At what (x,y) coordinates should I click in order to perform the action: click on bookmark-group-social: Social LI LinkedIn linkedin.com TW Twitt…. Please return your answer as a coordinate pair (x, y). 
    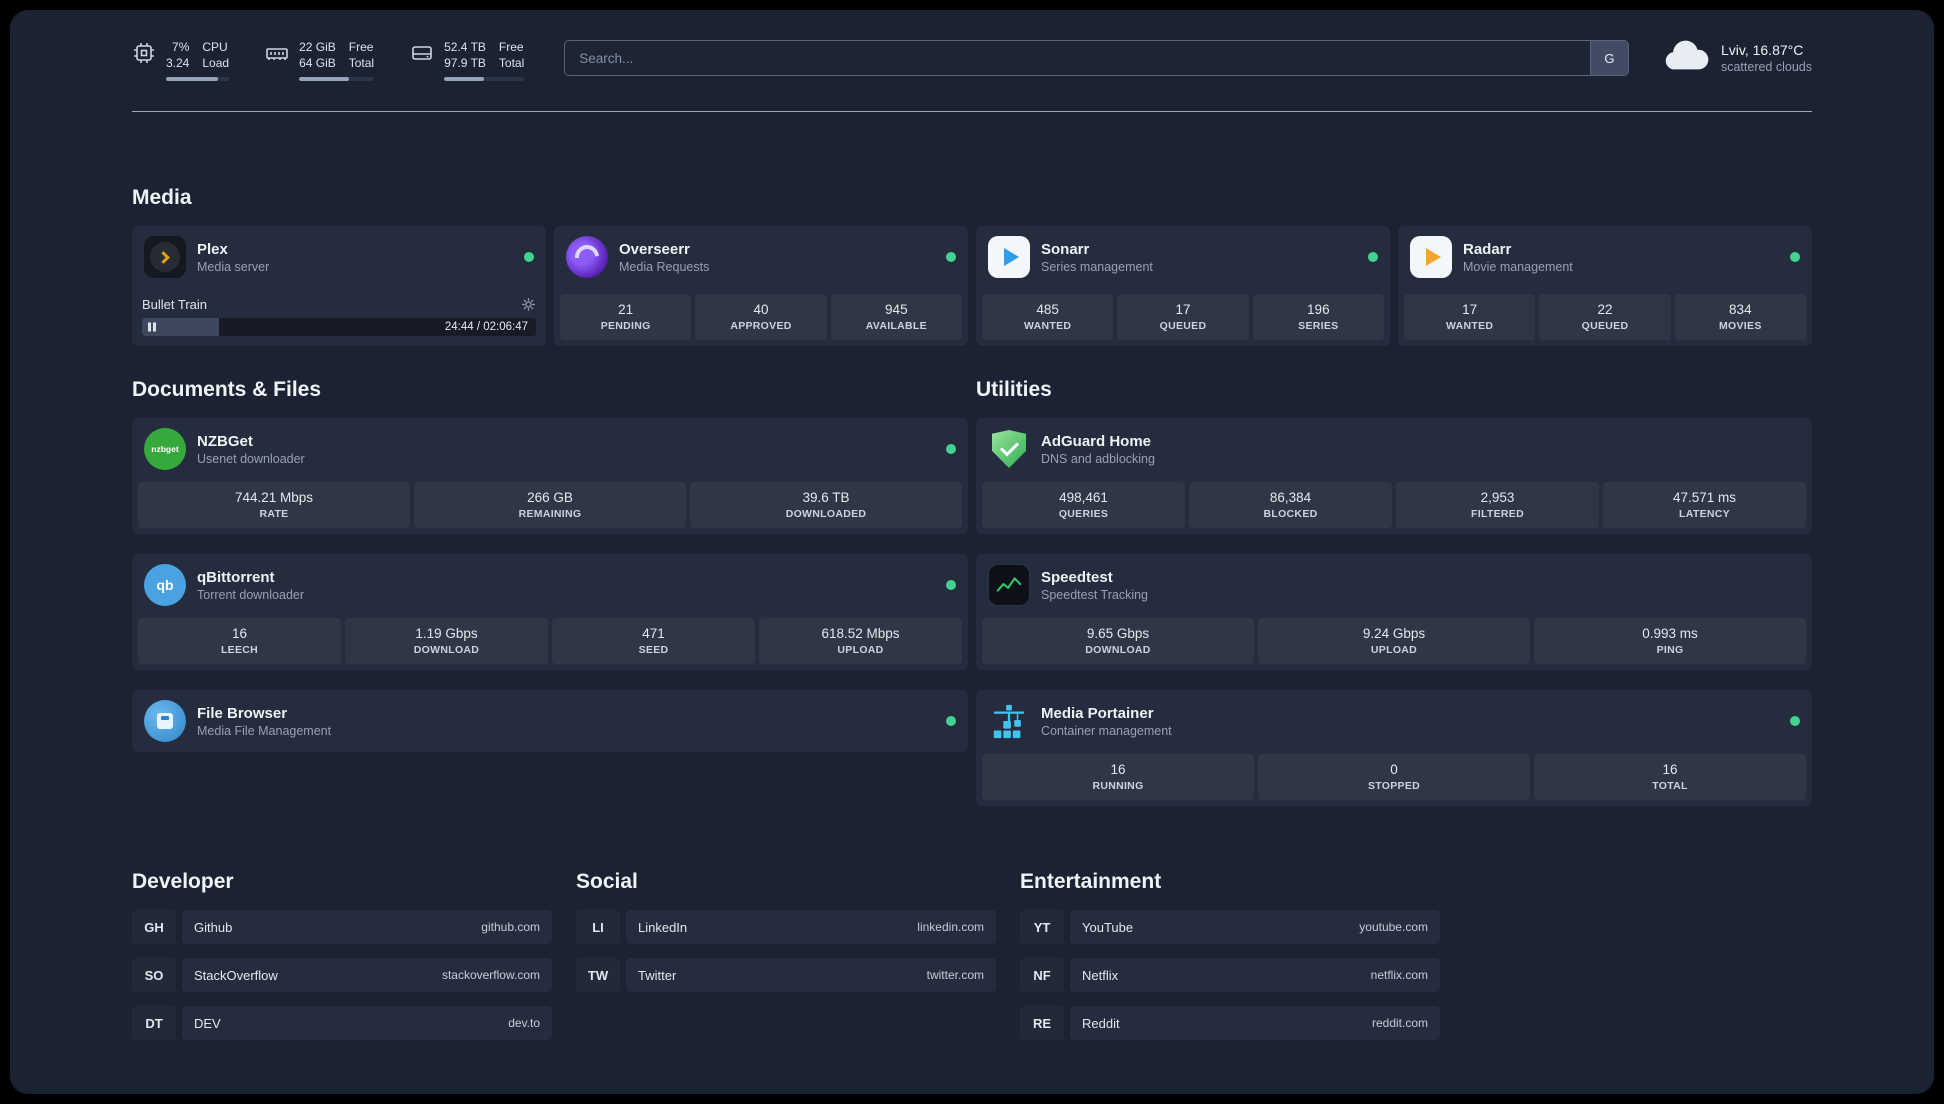
    Looking at the image, I should click on (786, 962).